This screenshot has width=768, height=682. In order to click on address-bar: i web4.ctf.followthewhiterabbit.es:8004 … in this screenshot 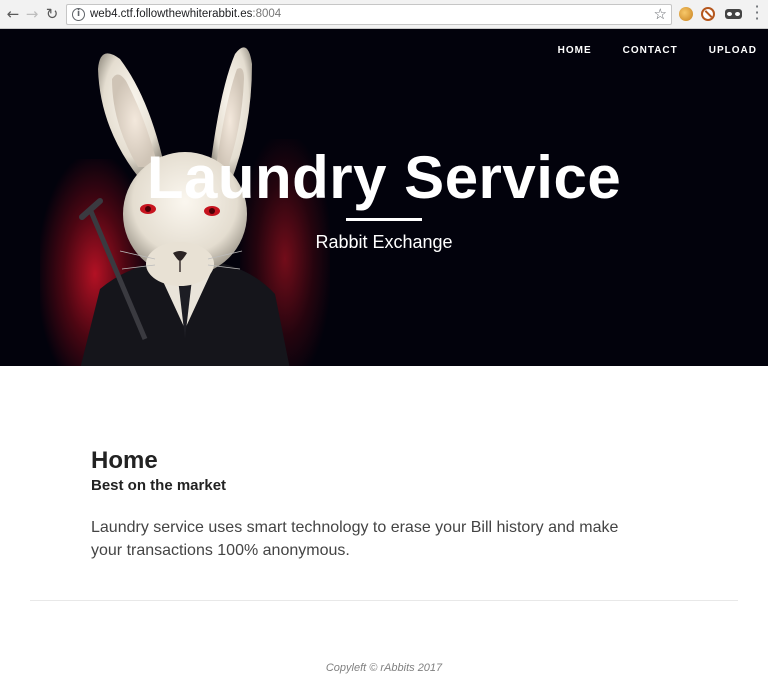, I will do `click(369, 14)`.